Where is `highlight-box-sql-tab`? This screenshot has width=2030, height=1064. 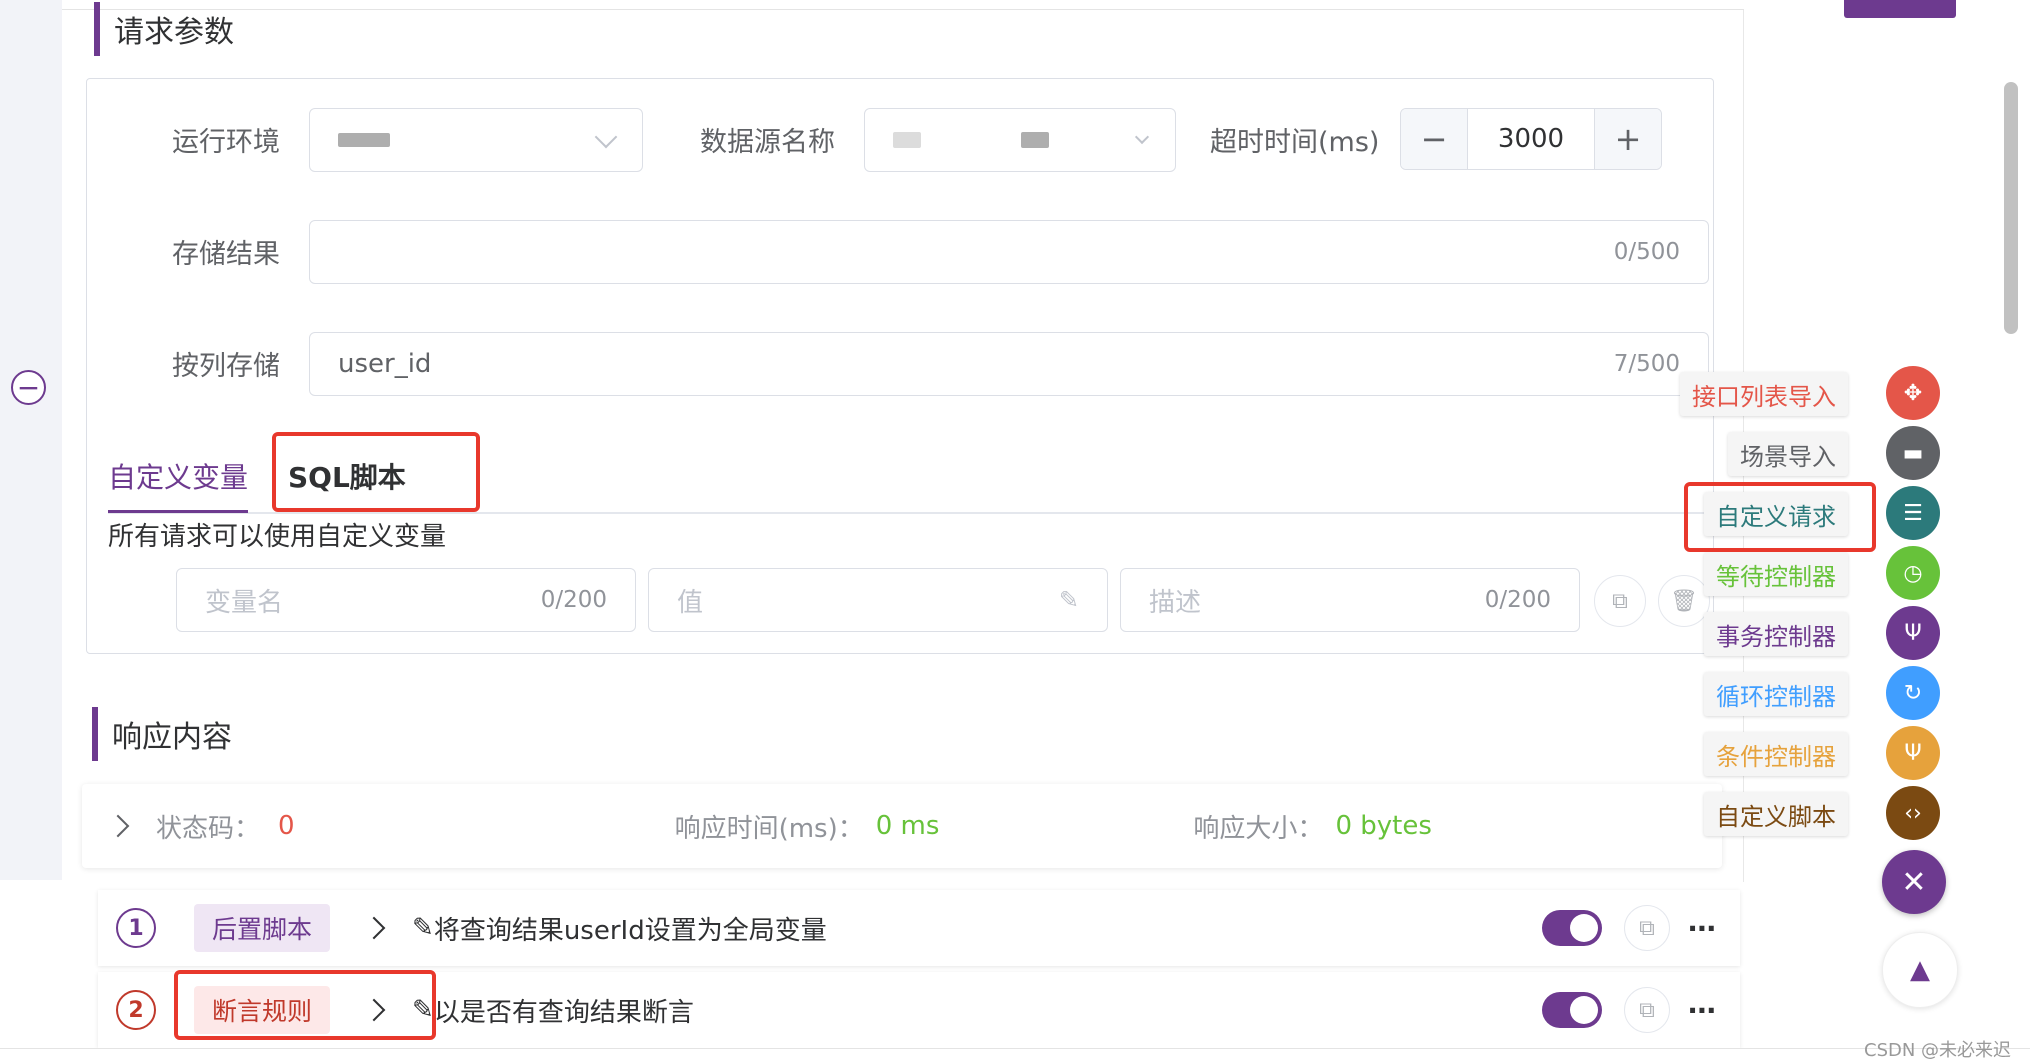
highlight-box-sql-tab is located at coordinates (376, 472).